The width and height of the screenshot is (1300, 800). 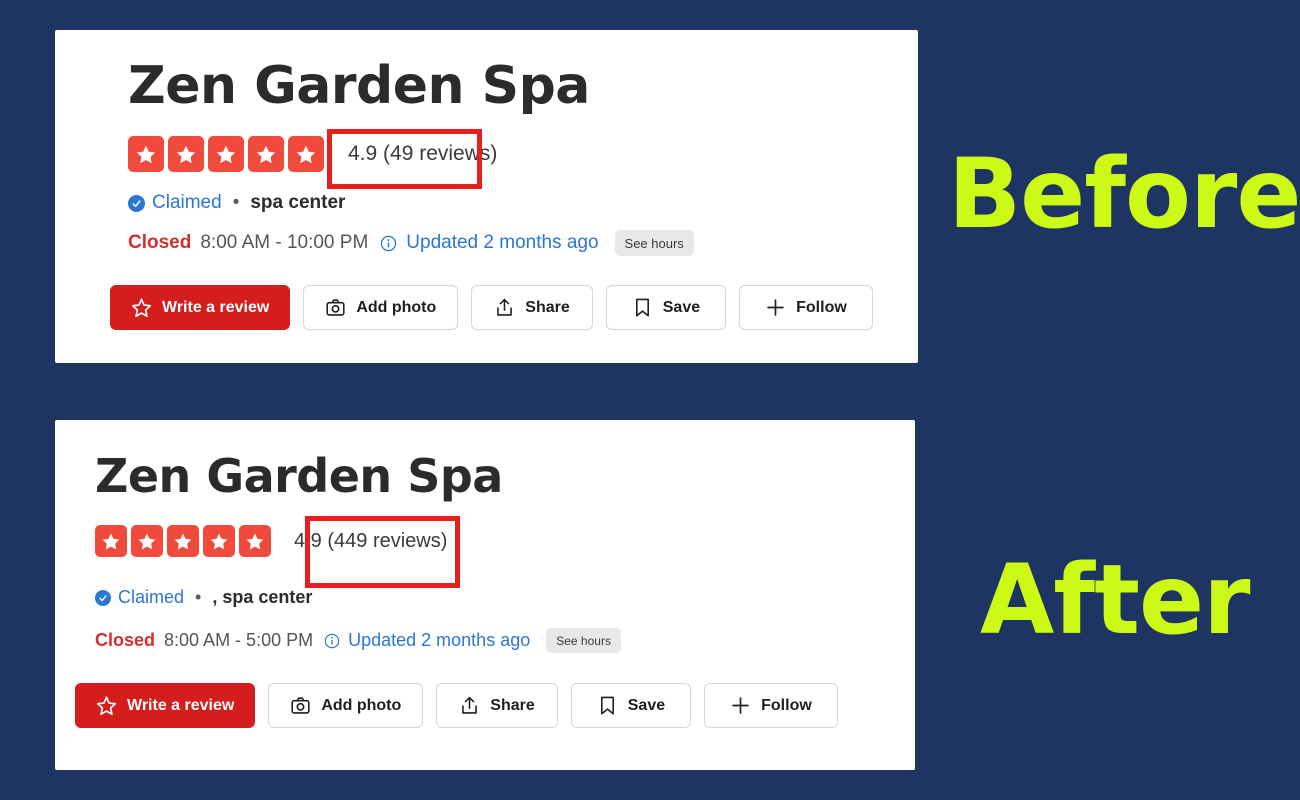 What do you see at coordinates (262, 597) in the screenshot?
I see `category-label: , spa center` at bounding box center [262, 597].